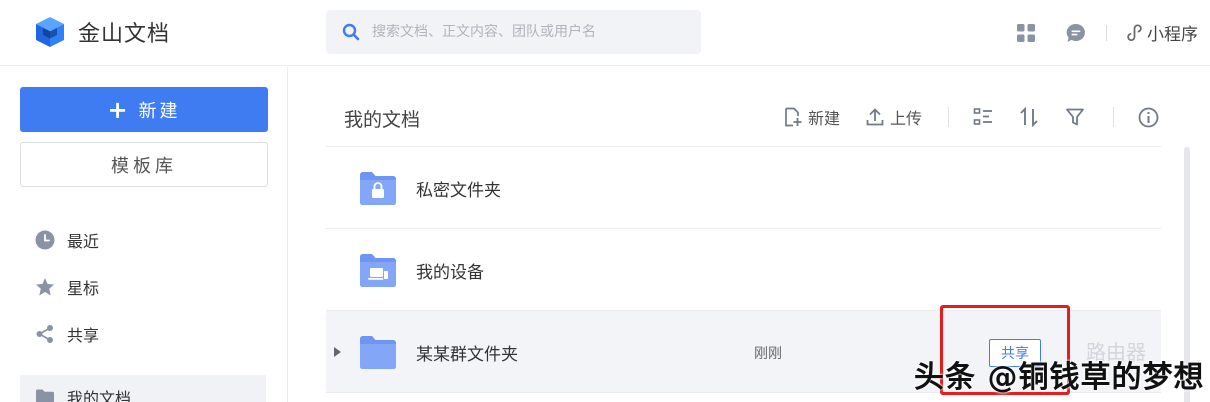  Describe the element at coordinates (50, 32) in the screenshot. I see `kingsoft-docs-logo-icon` at that location.